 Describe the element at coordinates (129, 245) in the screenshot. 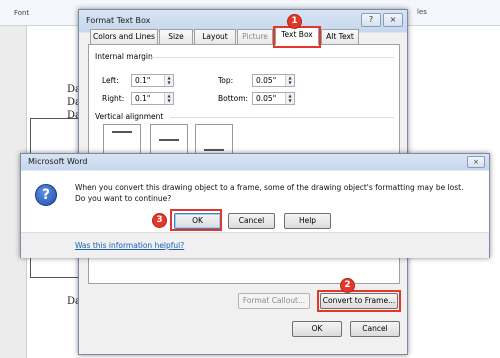

I see `feedback-link: Was this information helpful?` at that location.